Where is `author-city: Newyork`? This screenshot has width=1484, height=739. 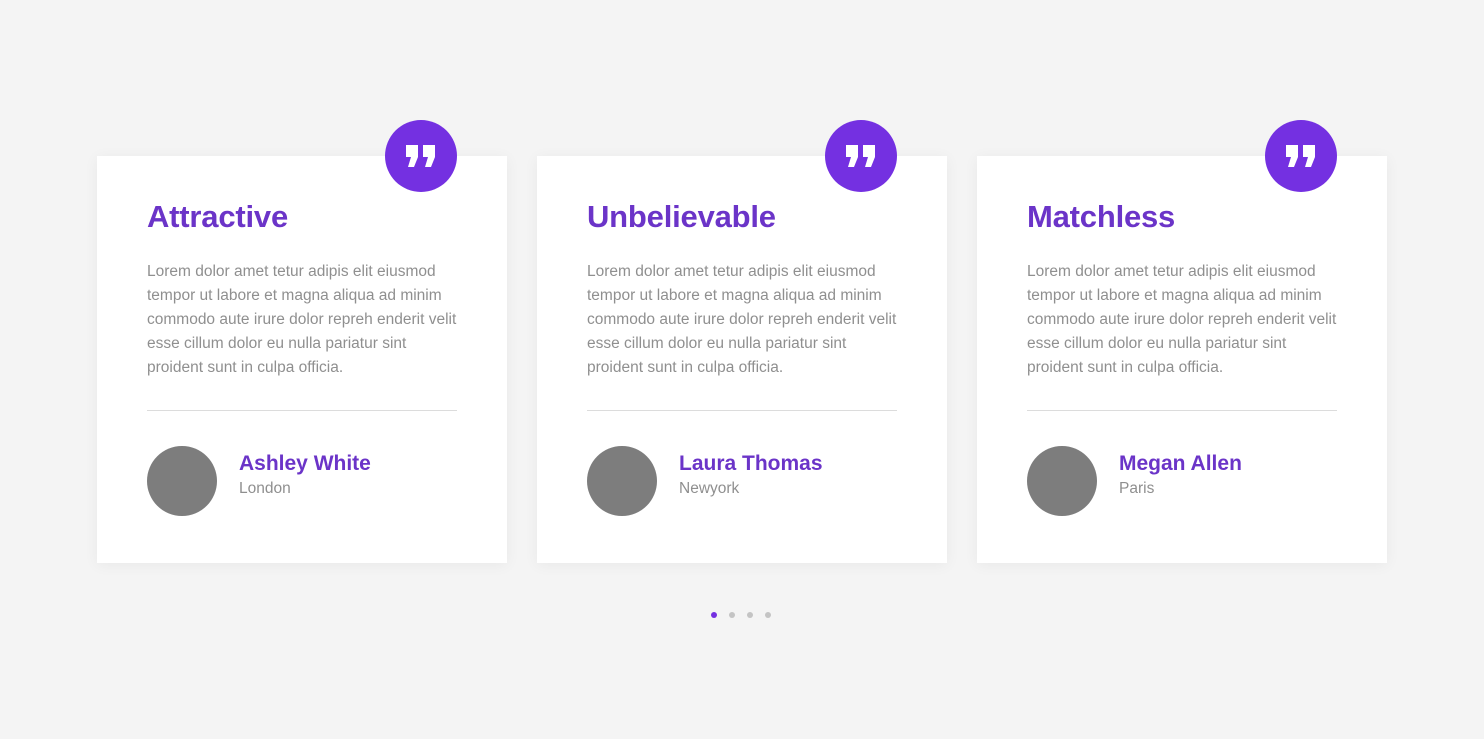 author-city: Newyork is located at coordinates (709, 488).